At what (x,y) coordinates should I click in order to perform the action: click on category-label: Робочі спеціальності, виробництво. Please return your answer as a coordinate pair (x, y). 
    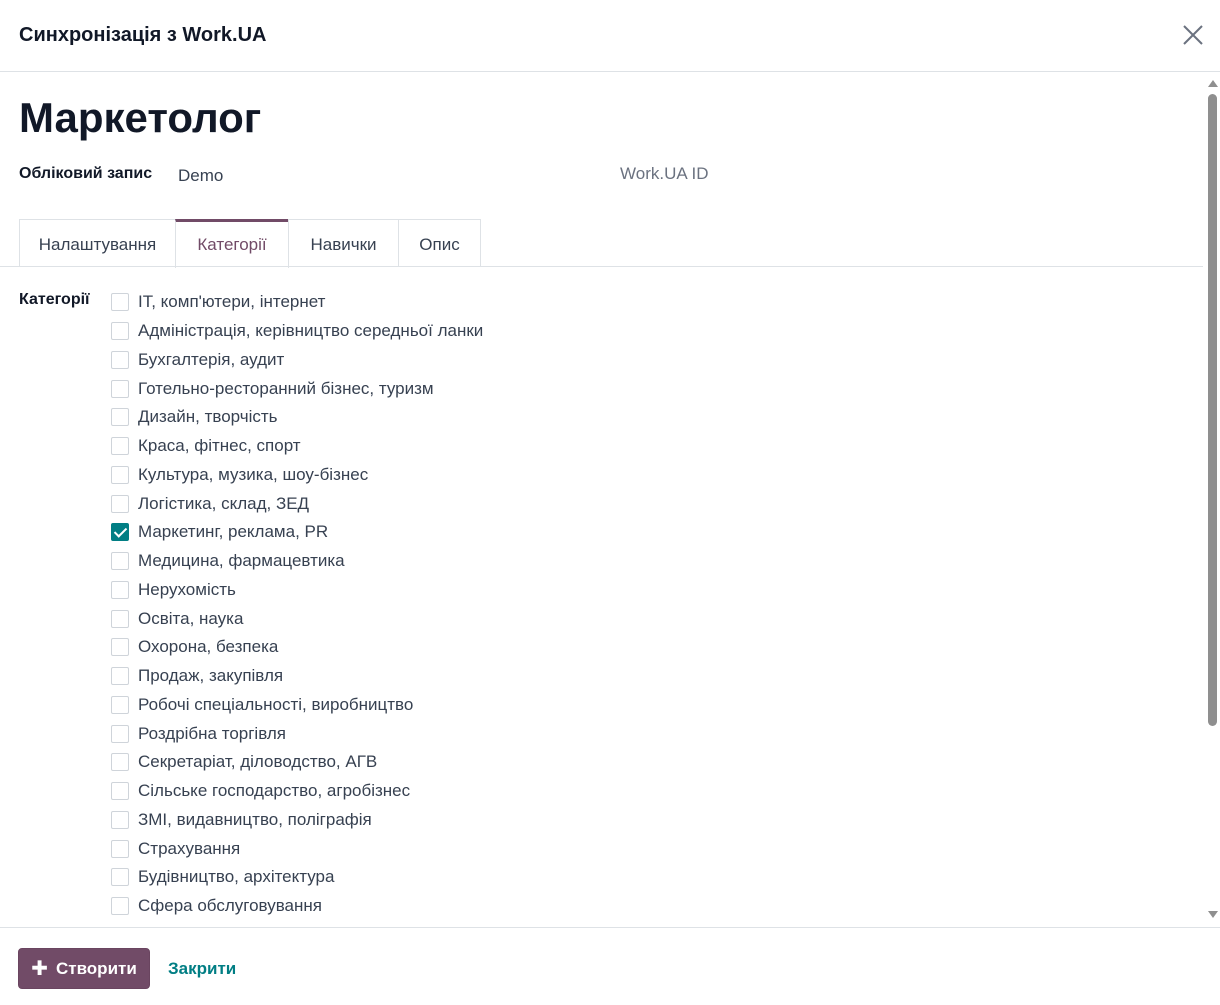
    Looking at the image, I should click on (276, 704).